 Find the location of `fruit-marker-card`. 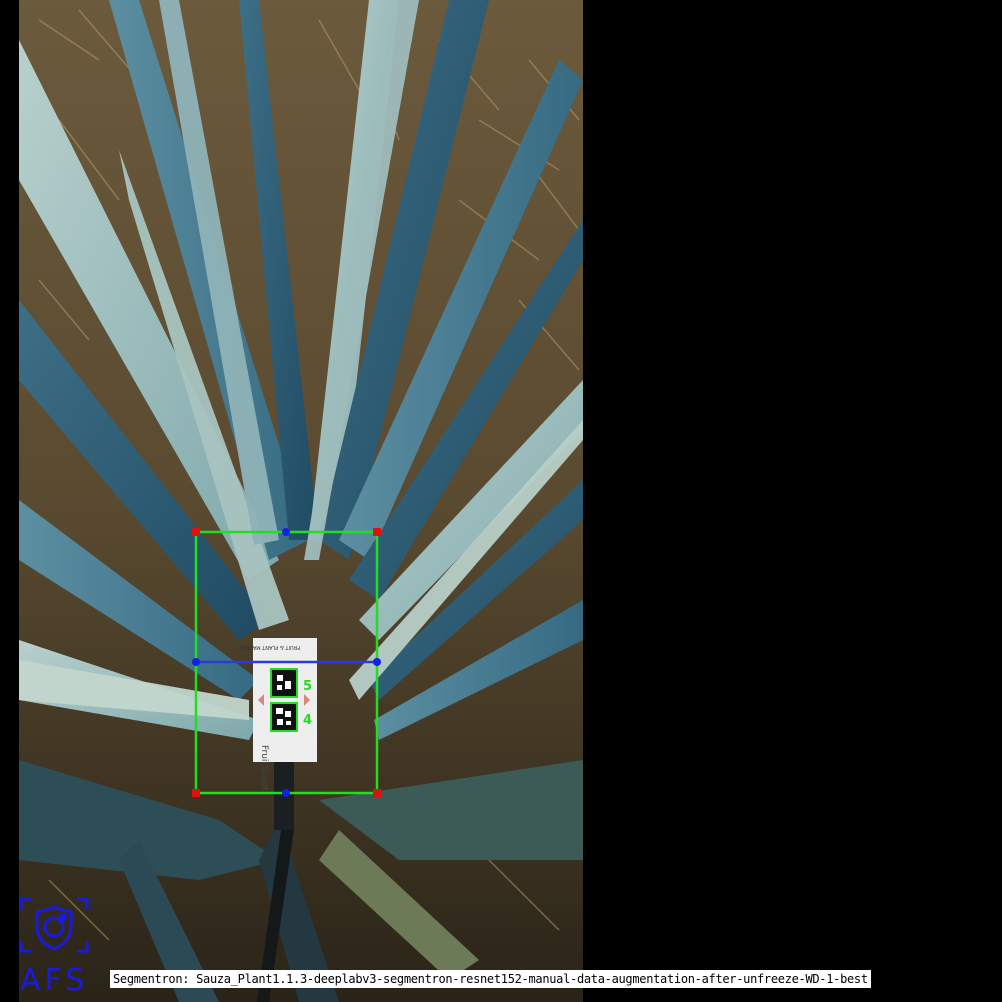

fruit-marker-card is located at coordinates (285, 700).